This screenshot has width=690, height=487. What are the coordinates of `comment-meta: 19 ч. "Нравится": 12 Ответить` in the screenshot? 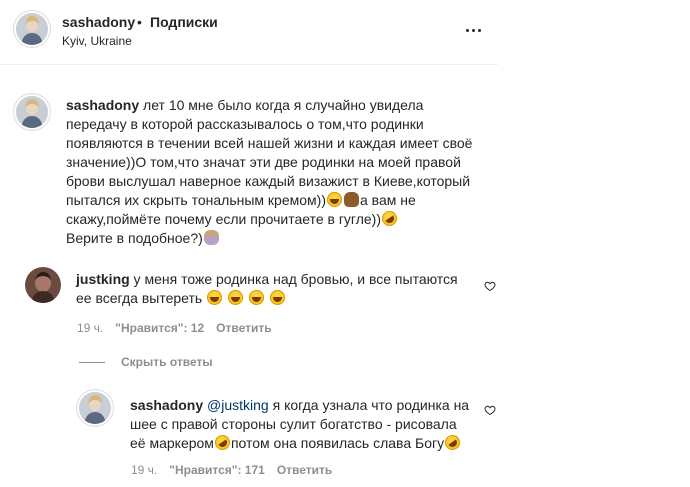 It's located at (174, 328).